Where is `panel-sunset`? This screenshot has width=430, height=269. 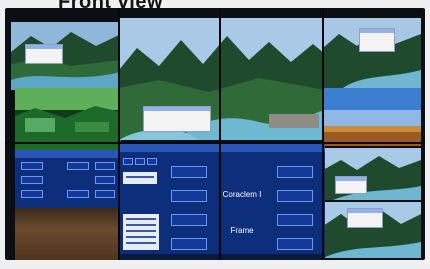 panel-sunset is located at coordinates (372, 117).